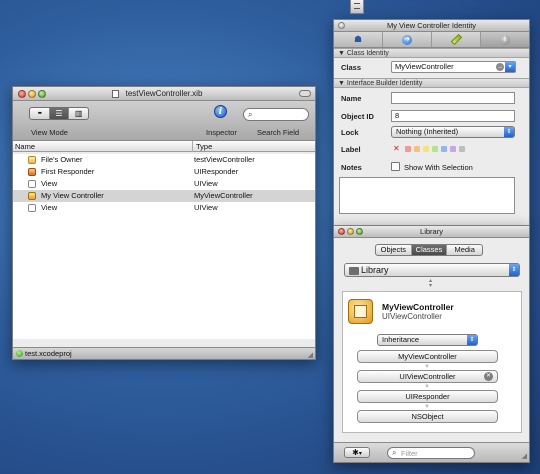  What do you see at coordinates (430, 283) in the screenshot?
I see `splitter-handle-icon: ▴ ▾` at bounding box center [430, 283].